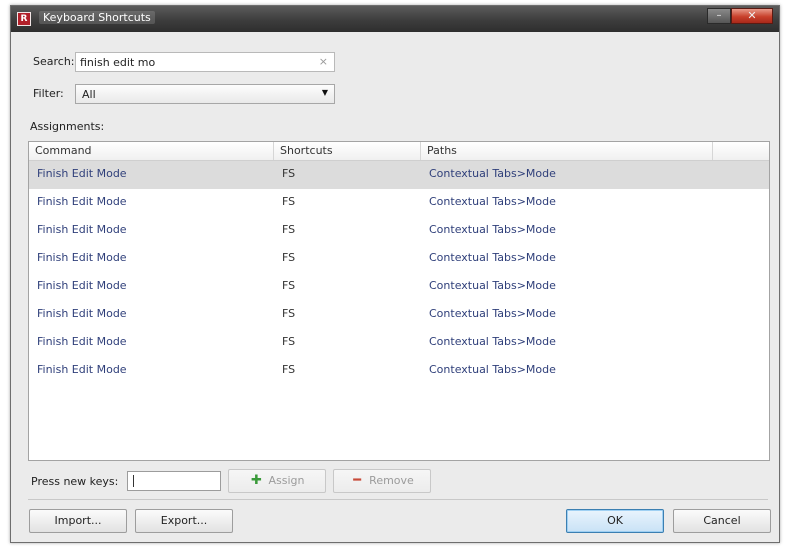 Image resolution: width=786 pixels, height=548 pixels. What do you see at coordinates (615, 521) in the screenshot?
I see `ok-button: OK` at bounding box center [615, 521].